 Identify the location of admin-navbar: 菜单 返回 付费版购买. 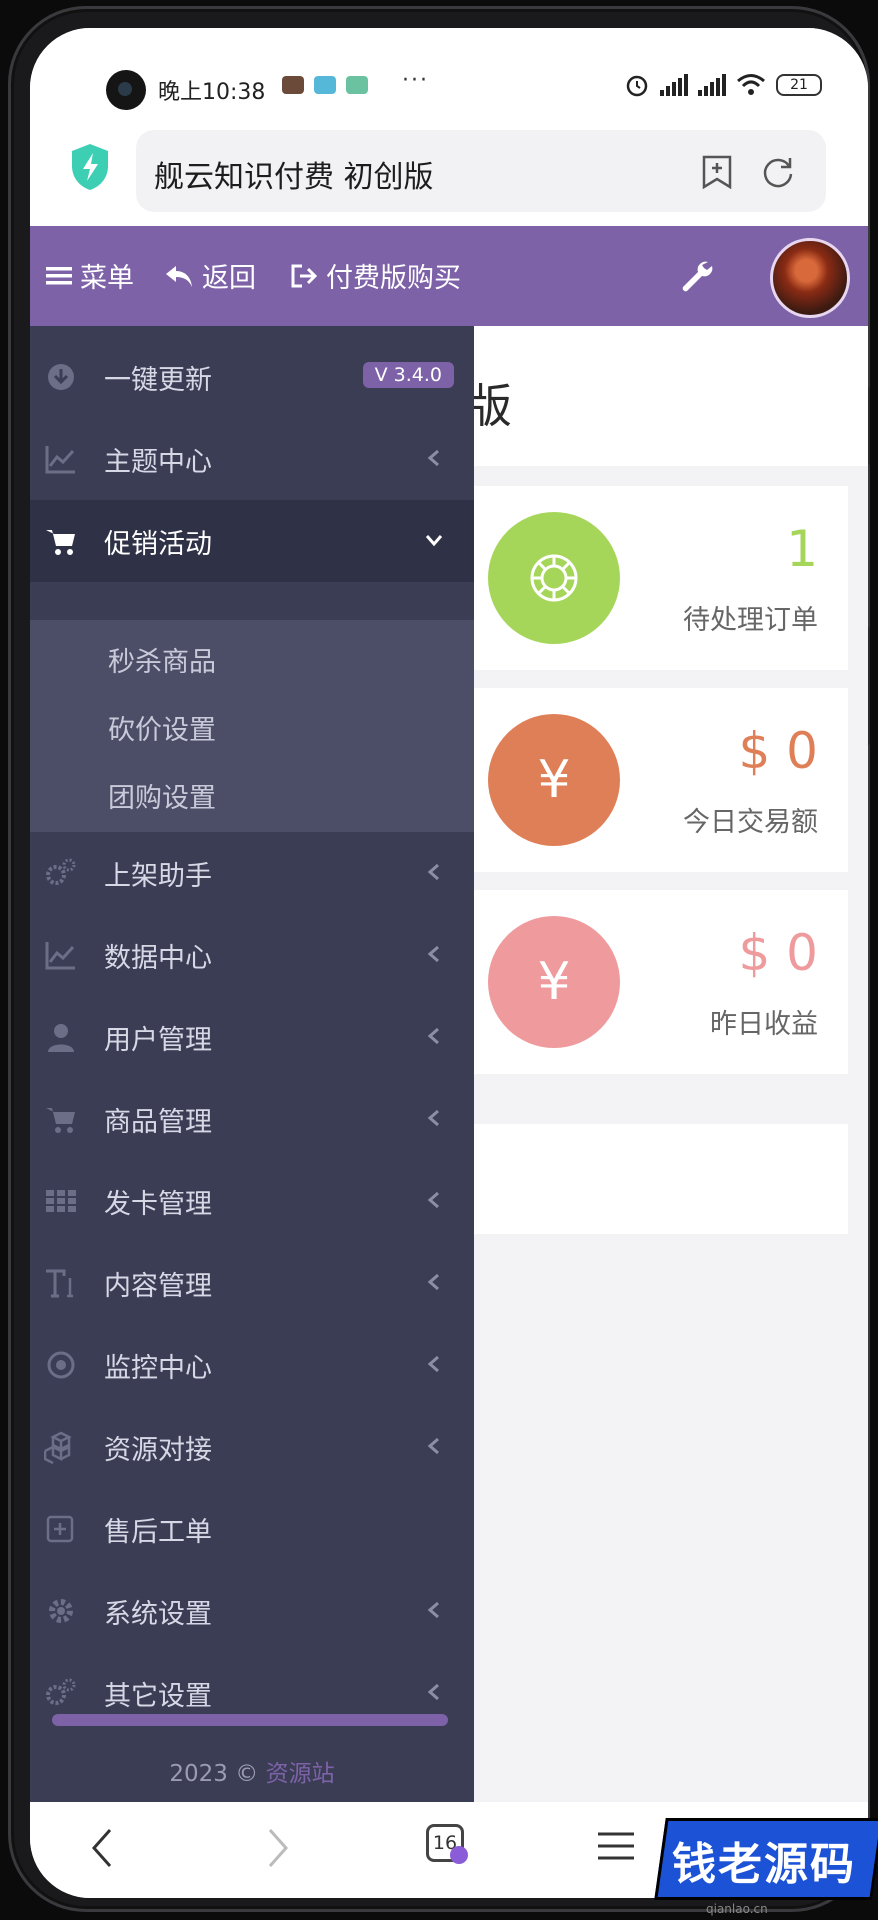
(449, 276).